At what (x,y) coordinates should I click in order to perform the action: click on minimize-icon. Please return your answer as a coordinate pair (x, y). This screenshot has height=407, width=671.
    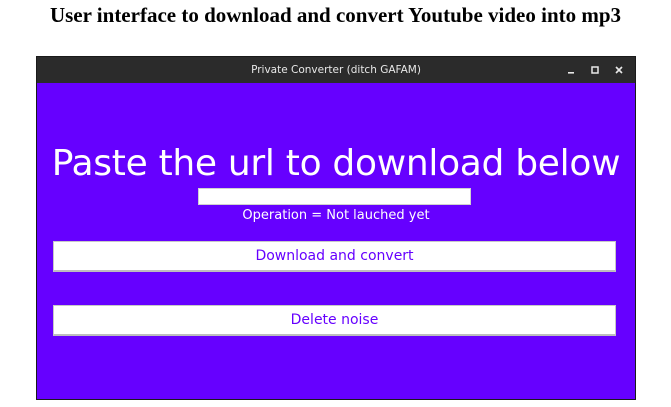
    Looking at the image, I should click on (571, 73).